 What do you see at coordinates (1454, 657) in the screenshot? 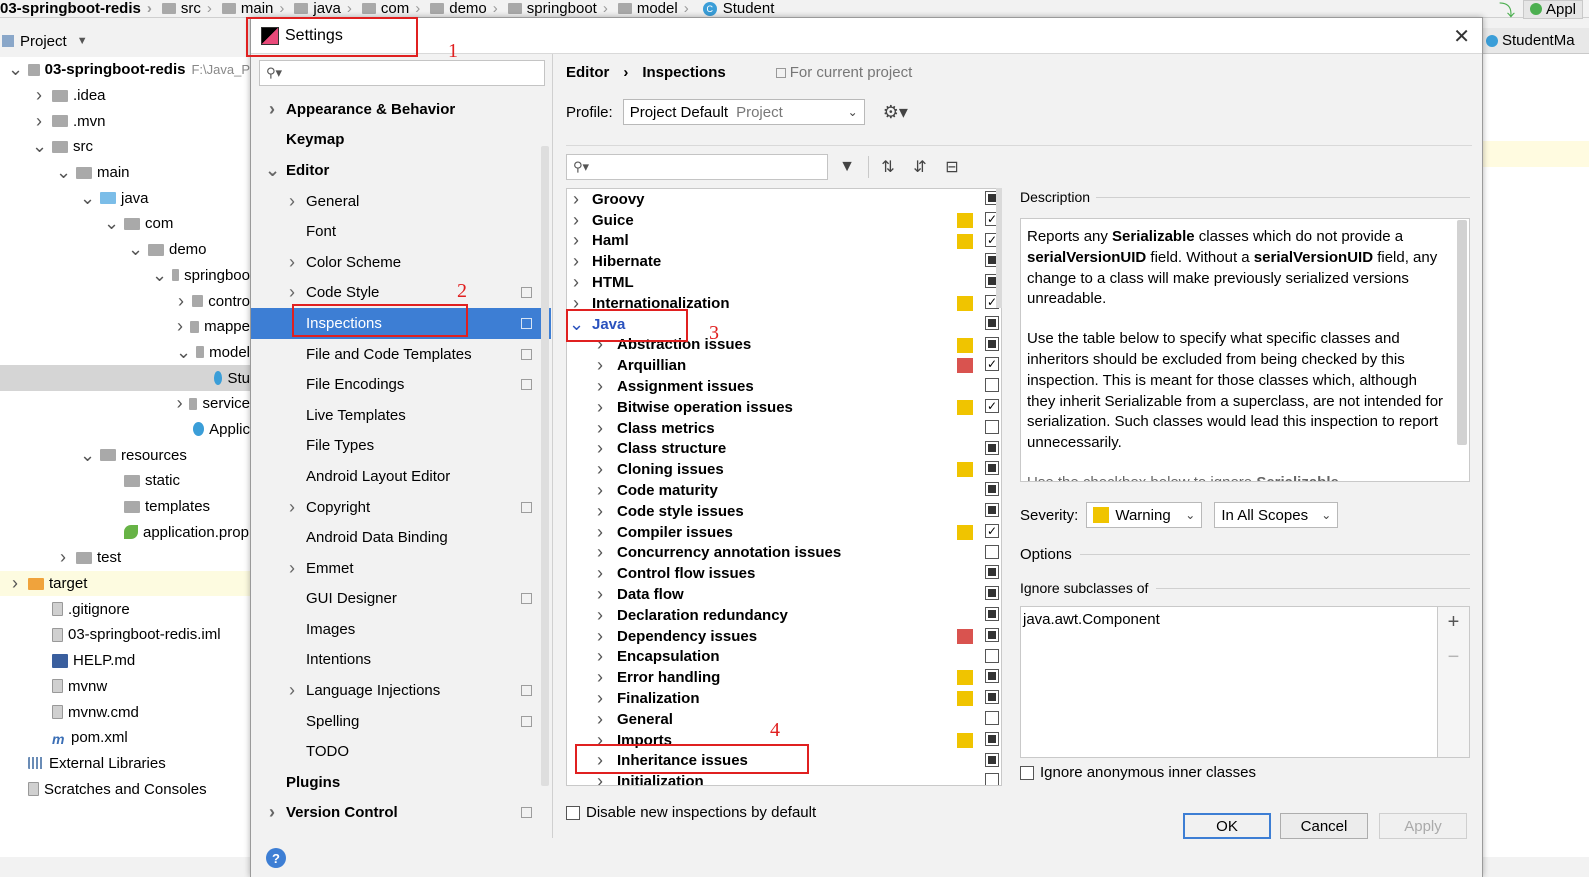
I see `remove-icon: −` at bounding box center [1454, 657].